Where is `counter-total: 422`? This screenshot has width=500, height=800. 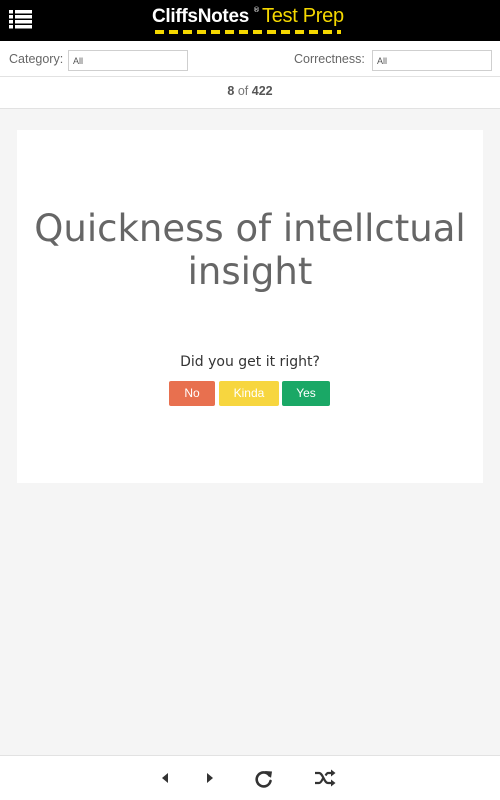 counter-total: 422 is located at coordinates (262, 91).